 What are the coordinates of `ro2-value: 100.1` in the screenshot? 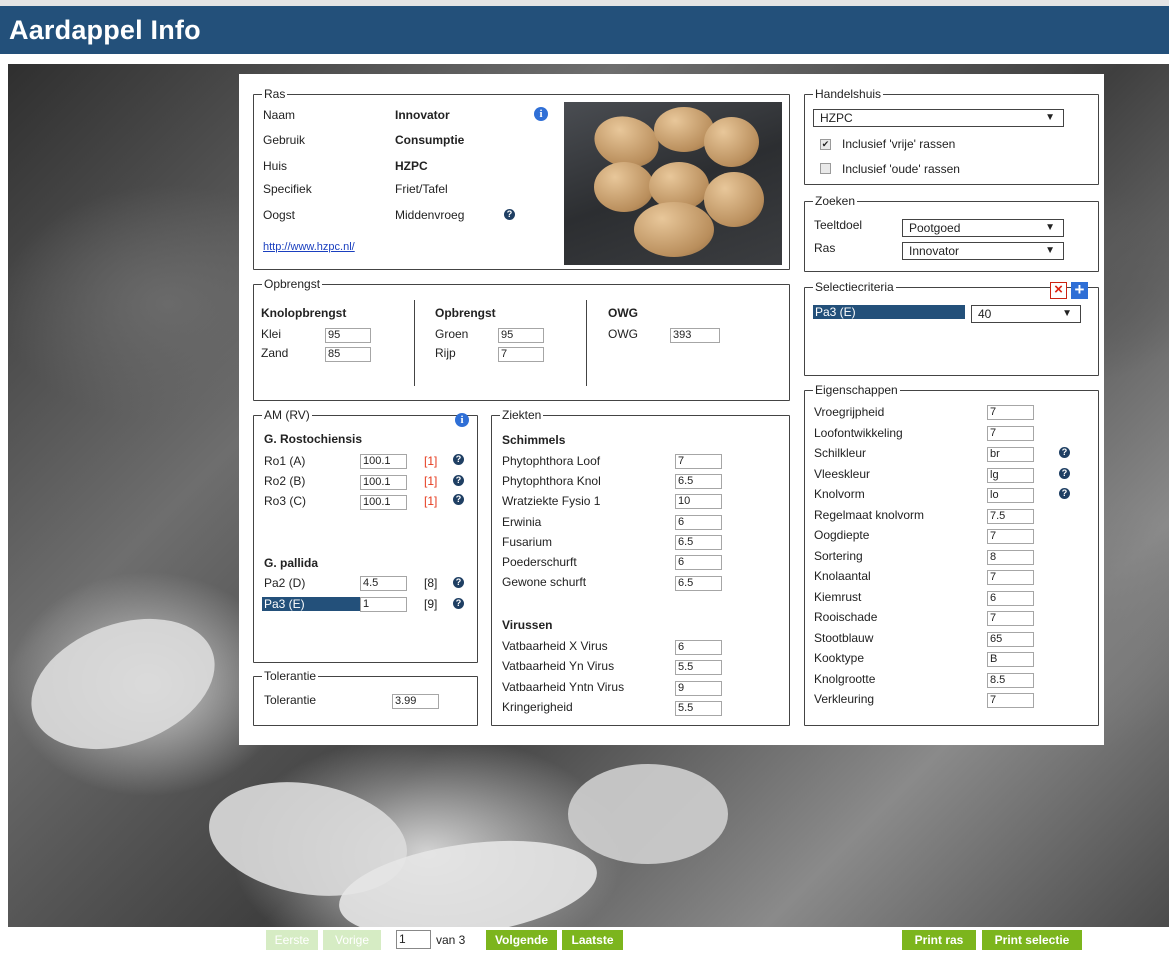 It's located at (383, 482).